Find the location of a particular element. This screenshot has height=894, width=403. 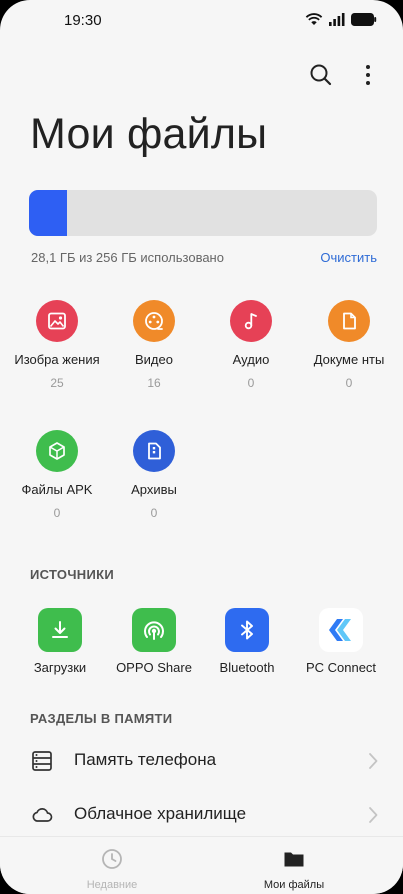

status-bar: 19:30 is located at coordinates (201, 22).